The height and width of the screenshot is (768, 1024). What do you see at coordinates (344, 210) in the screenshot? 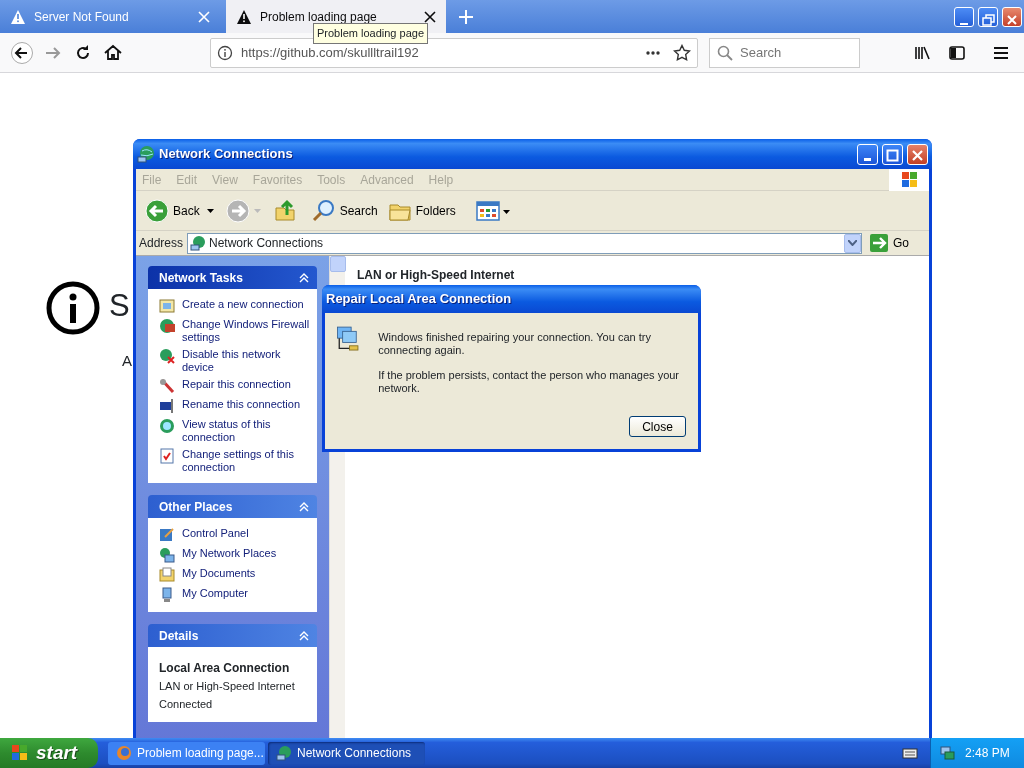
I see `search-button: Search` at bounding box center [344, 210].